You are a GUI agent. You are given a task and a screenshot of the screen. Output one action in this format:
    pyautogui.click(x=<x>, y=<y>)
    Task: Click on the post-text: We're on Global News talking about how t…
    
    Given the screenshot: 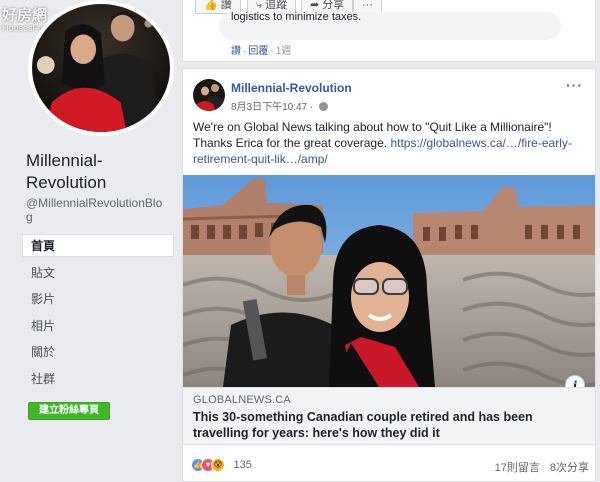 What is the action you would take?
    pyautogui.click(x=391, y=143)
    